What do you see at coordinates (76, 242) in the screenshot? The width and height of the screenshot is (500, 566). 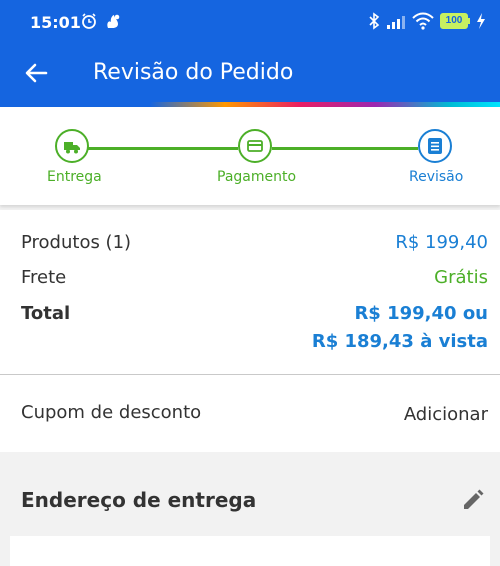 I see `products-label: Produtos (1)` at bounding box center [76, 242].